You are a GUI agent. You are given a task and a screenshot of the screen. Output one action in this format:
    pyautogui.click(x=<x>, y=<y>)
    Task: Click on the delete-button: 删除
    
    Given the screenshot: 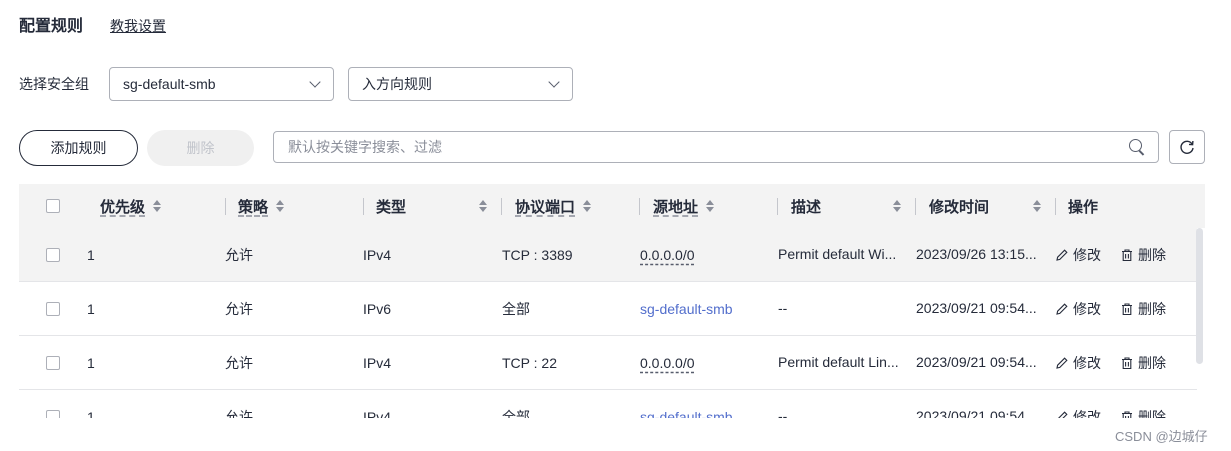 What is the action you would take?
    pyautogui.click(x=200, y=148)
    